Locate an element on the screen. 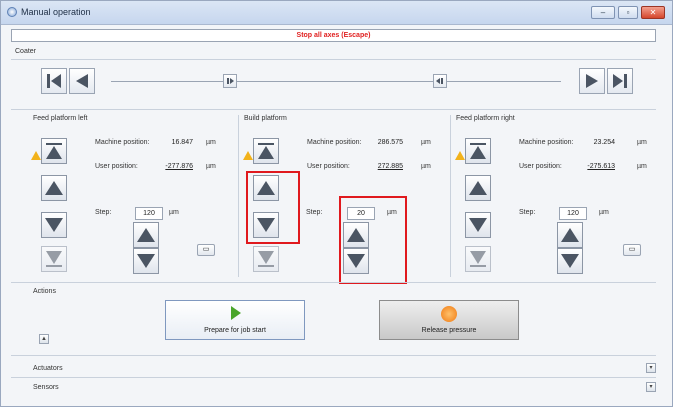 The width and height of the screenshot is (673, 407). pause-left-icon is located at coordinates (230, 81).